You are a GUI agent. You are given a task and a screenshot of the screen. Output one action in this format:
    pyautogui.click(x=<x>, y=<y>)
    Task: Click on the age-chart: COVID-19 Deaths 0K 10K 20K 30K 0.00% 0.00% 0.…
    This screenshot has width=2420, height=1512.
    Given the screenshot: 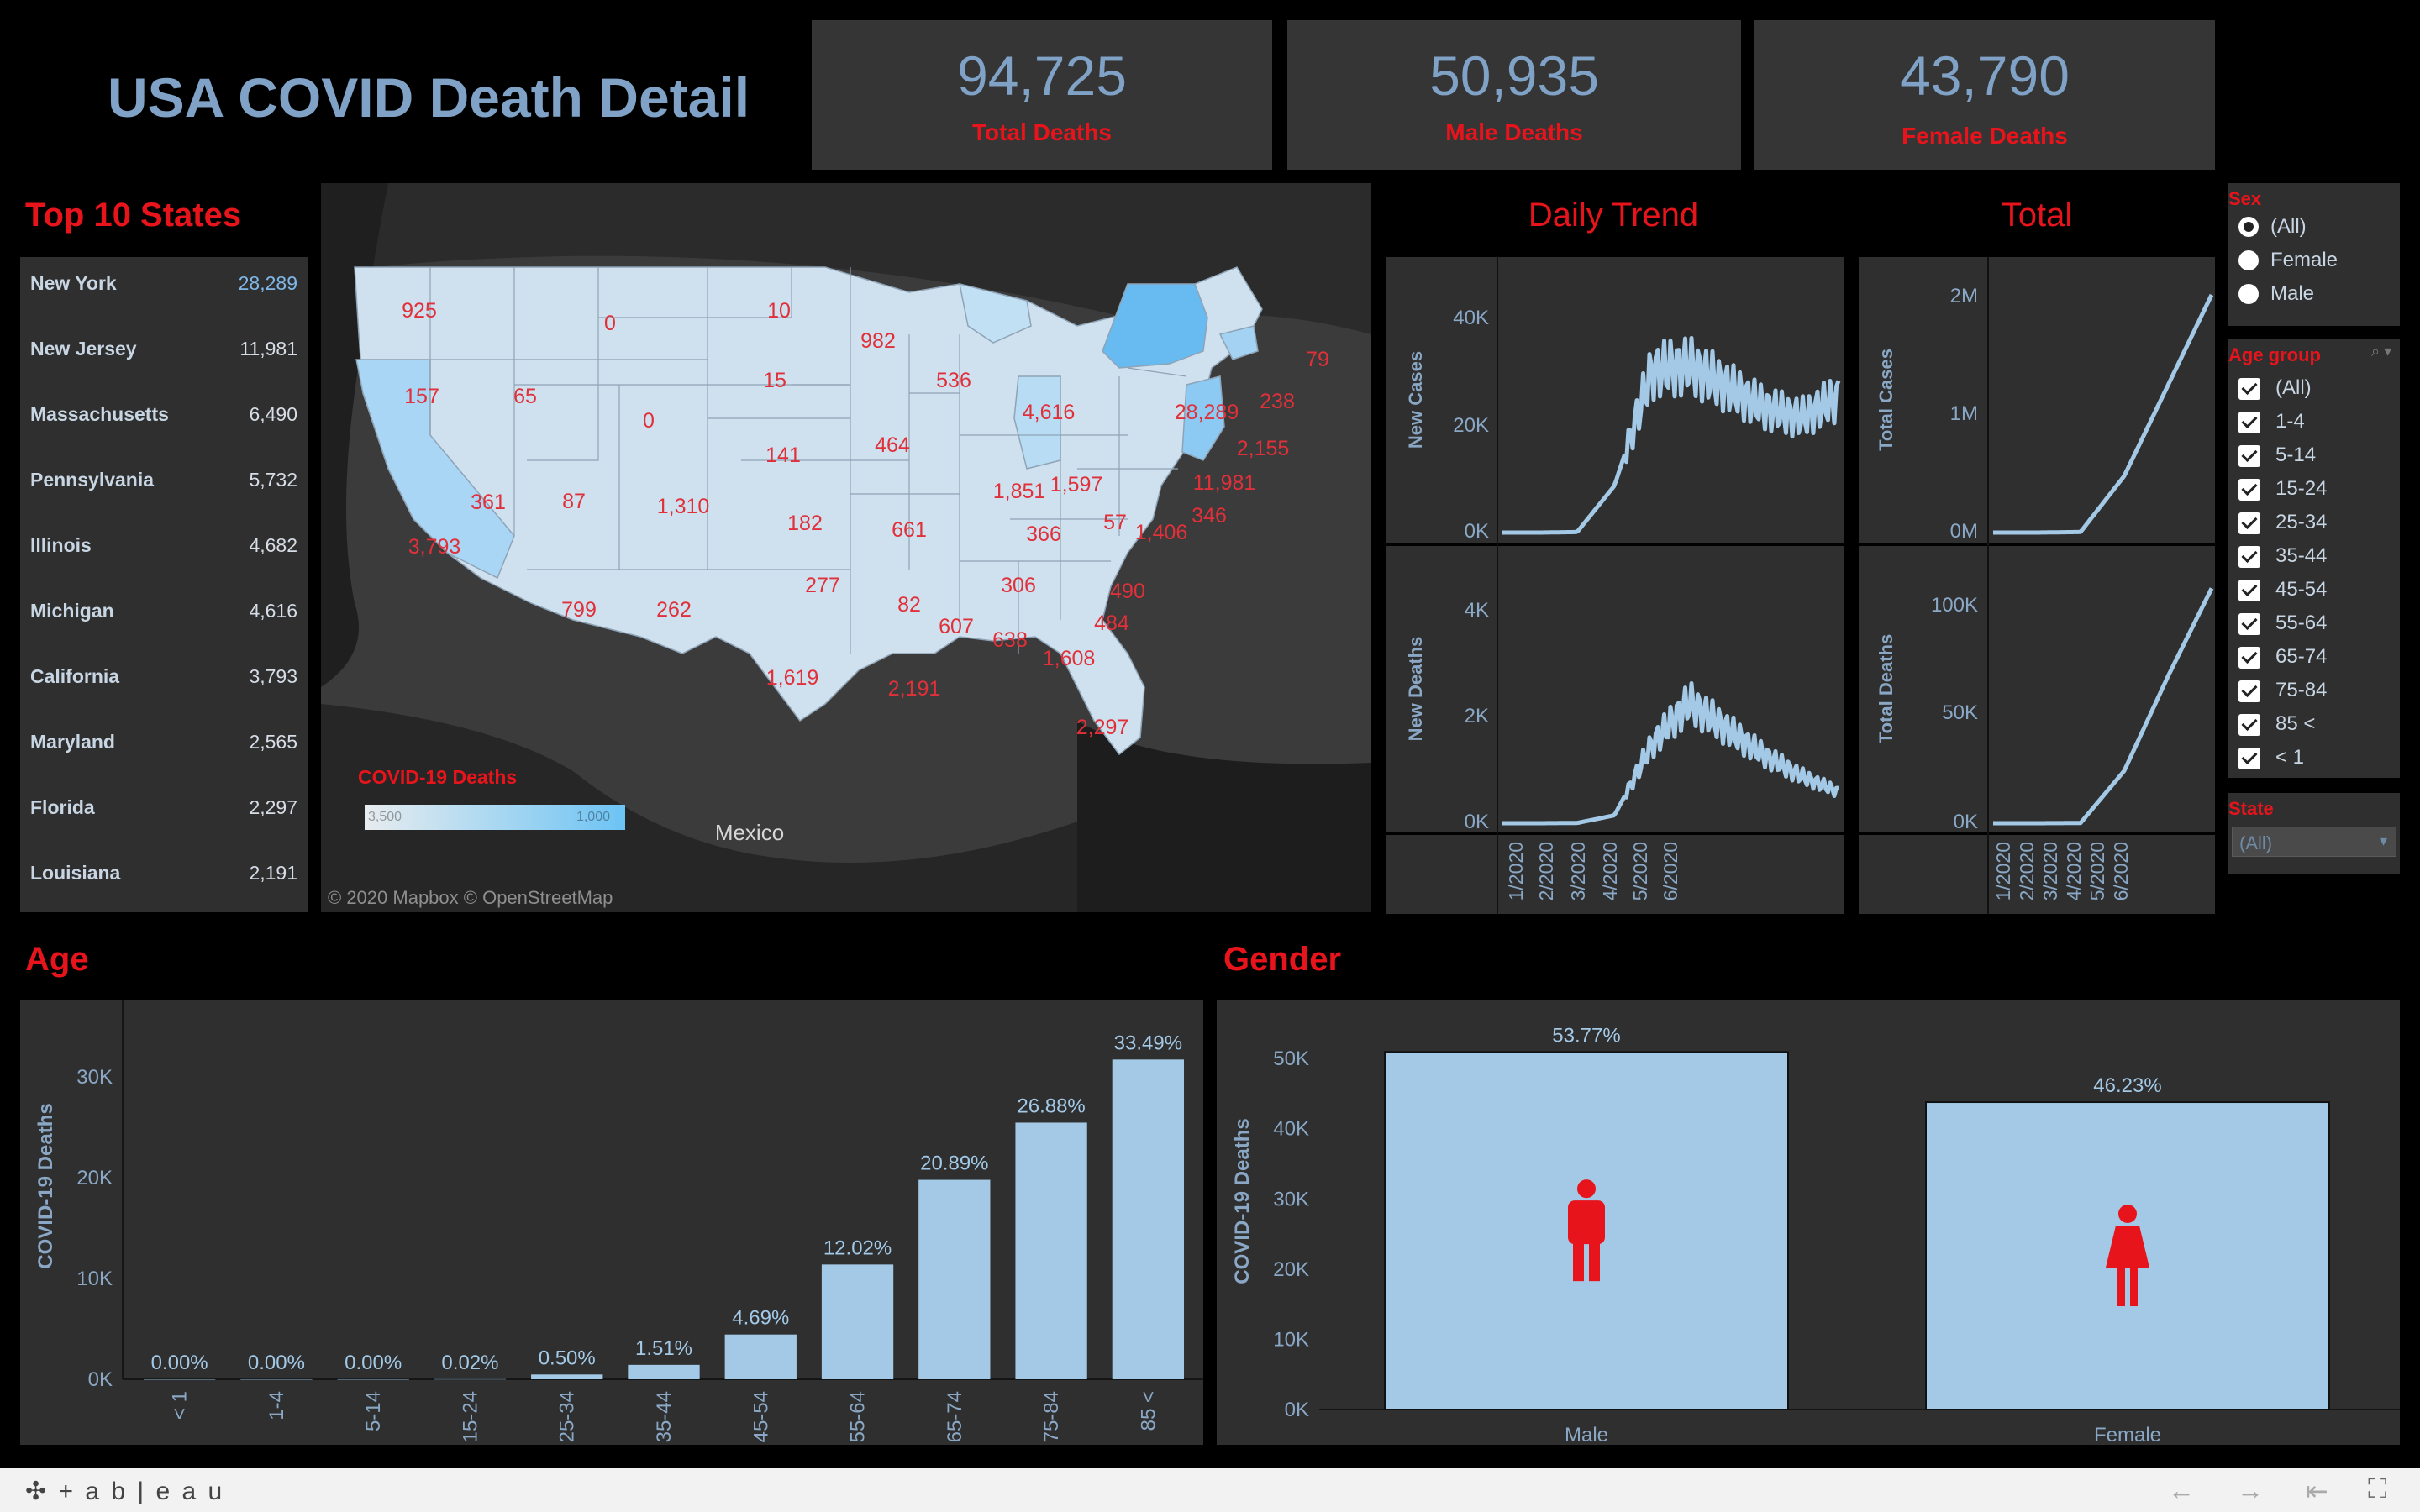 What is the action you would take?
    pyautogui.click(x=612, y=1222)
    